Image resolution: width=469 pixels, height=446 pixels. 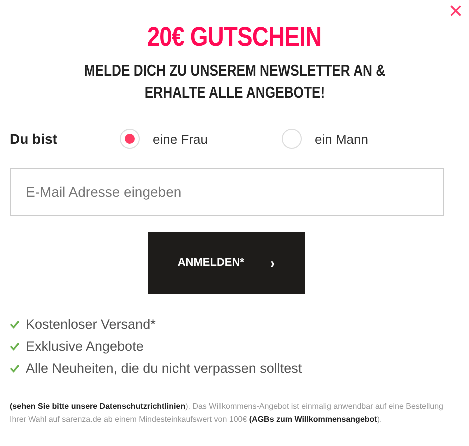 I want to click on gender-label: Du bist, so click(x=34, y=139).